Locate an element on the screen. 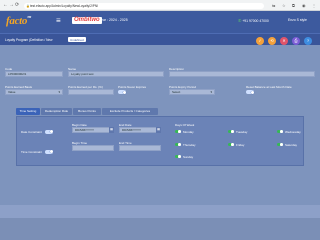  friday-label: Friday is located at coordinates (240, 145).